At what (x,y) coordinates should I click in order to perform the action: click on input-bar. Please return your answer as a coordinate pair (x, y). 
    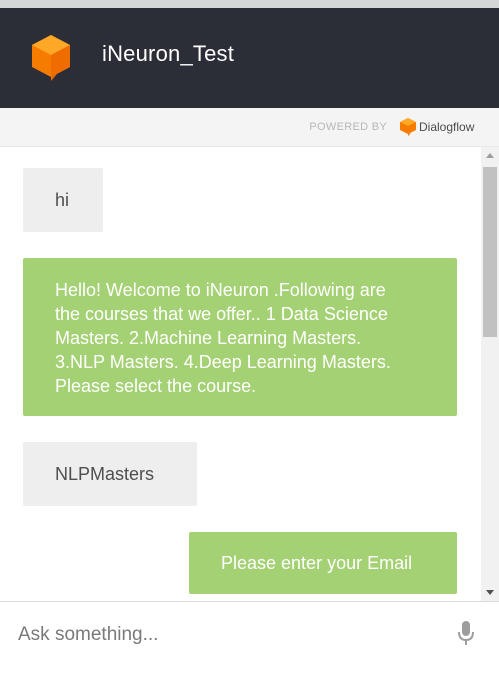
    Looking at the image, I should click on (249, 638).